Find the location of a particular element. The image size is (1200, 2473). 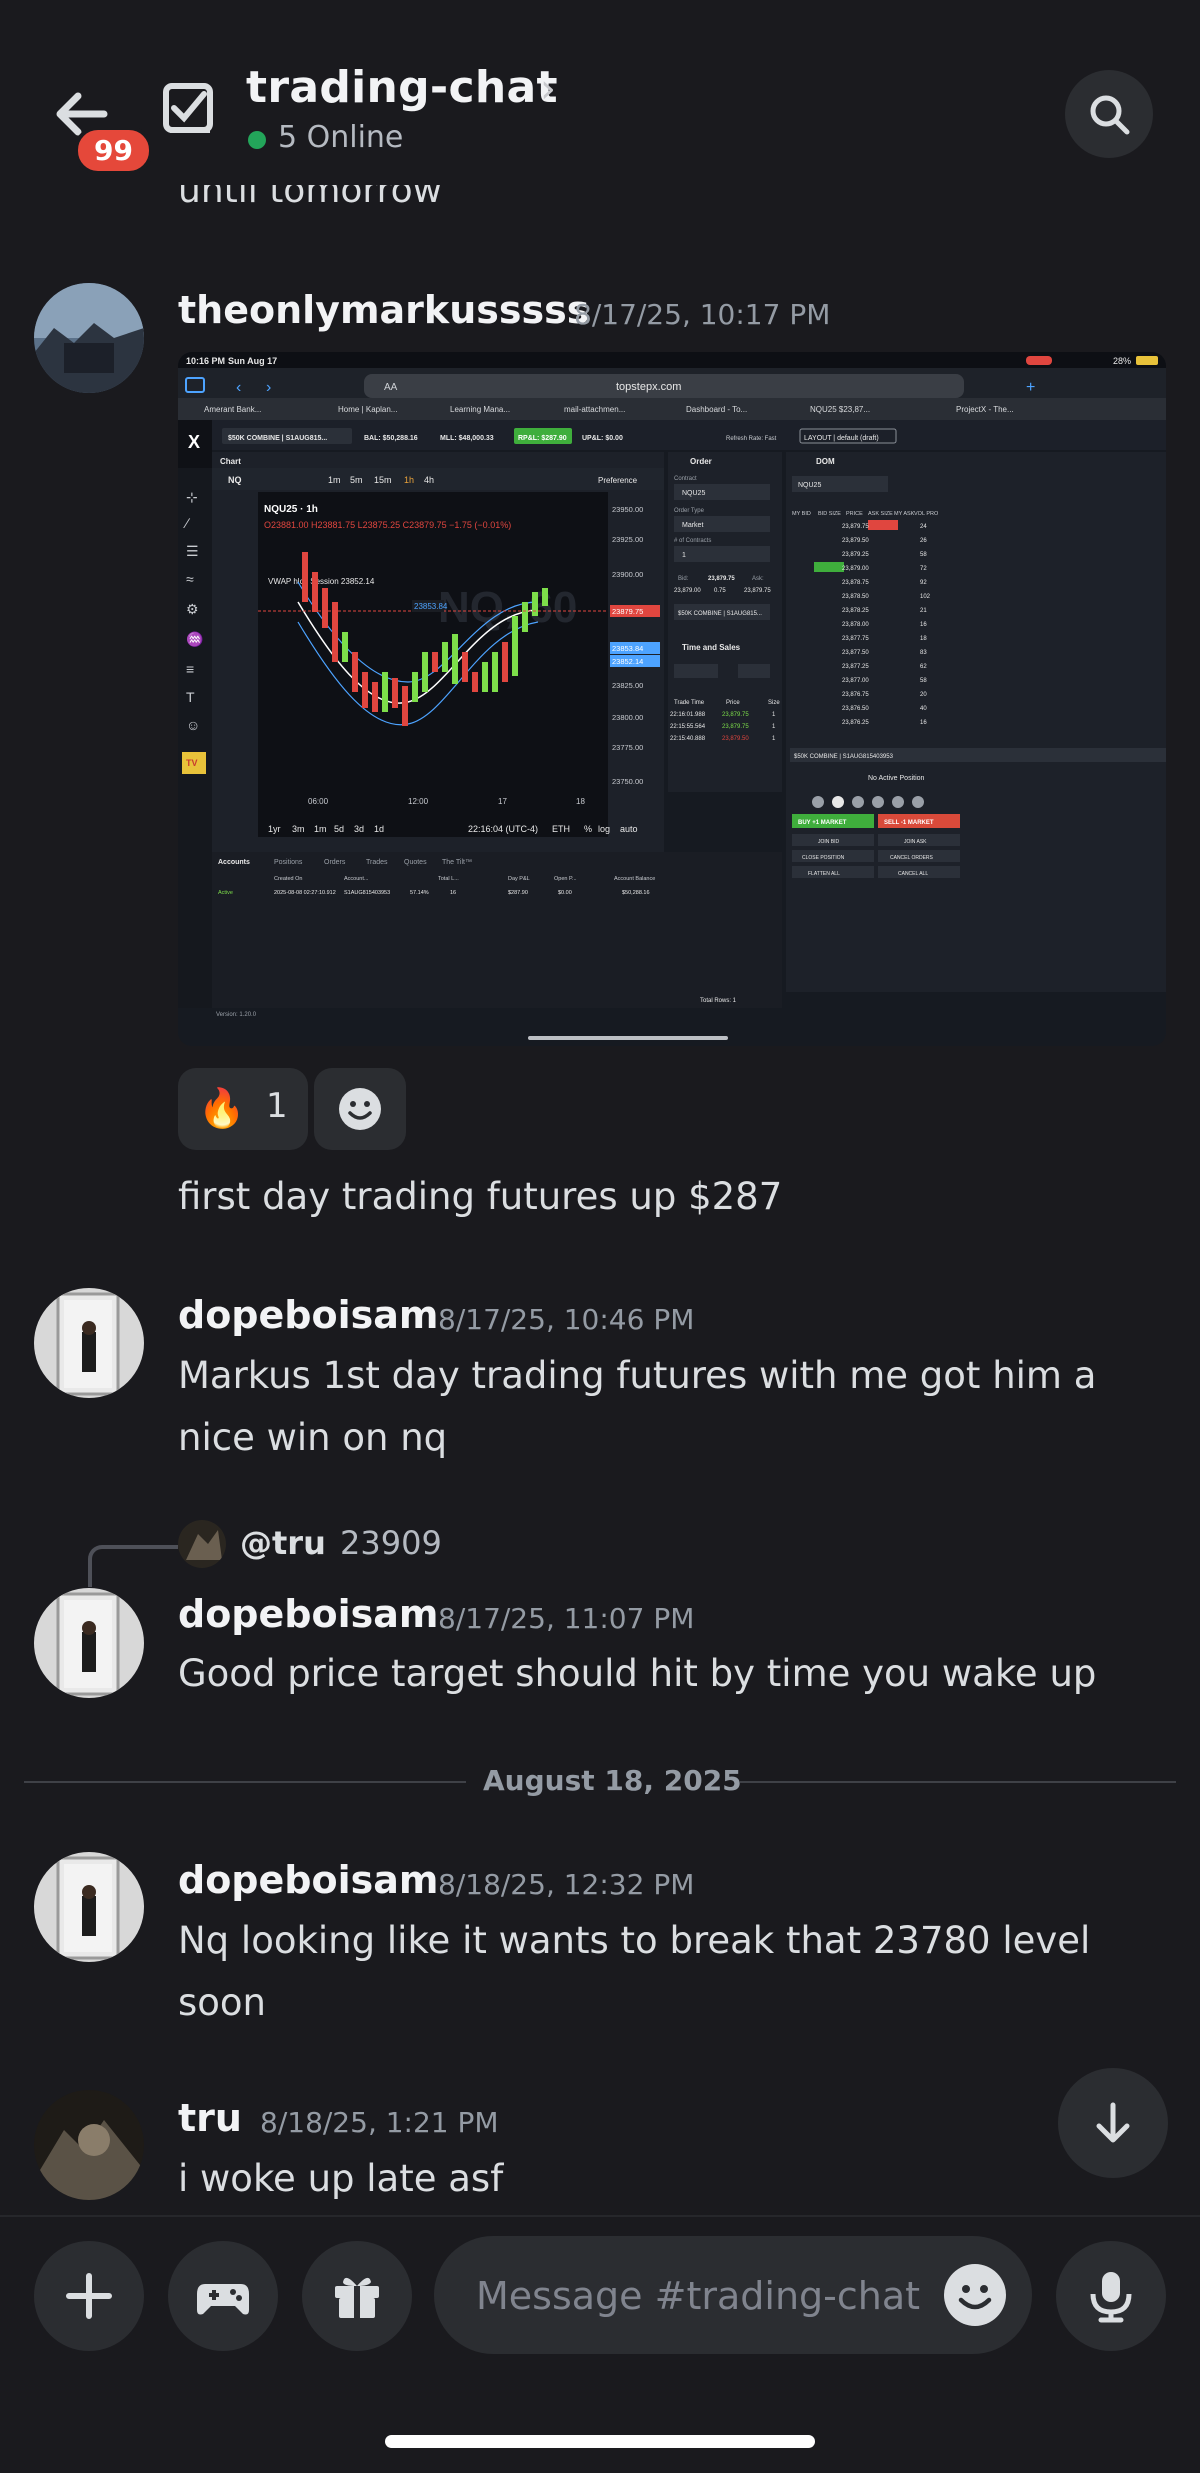

svg-text: 22:15:55.564 is located at coordinates (688, 727).